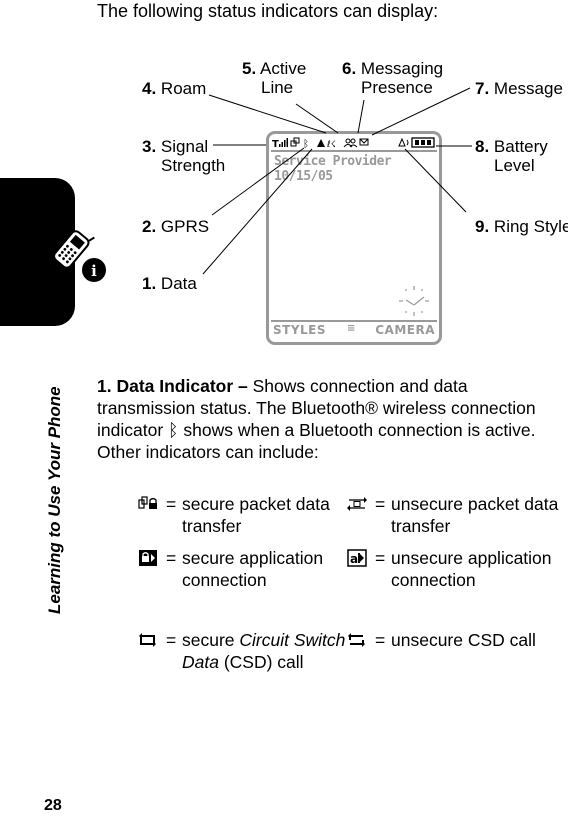  What do you see at coordinates (393, 78) in the screenshot?
I see `callout-messaging-presence: 6. Messaging Presence` at bounding box center [393, 78].